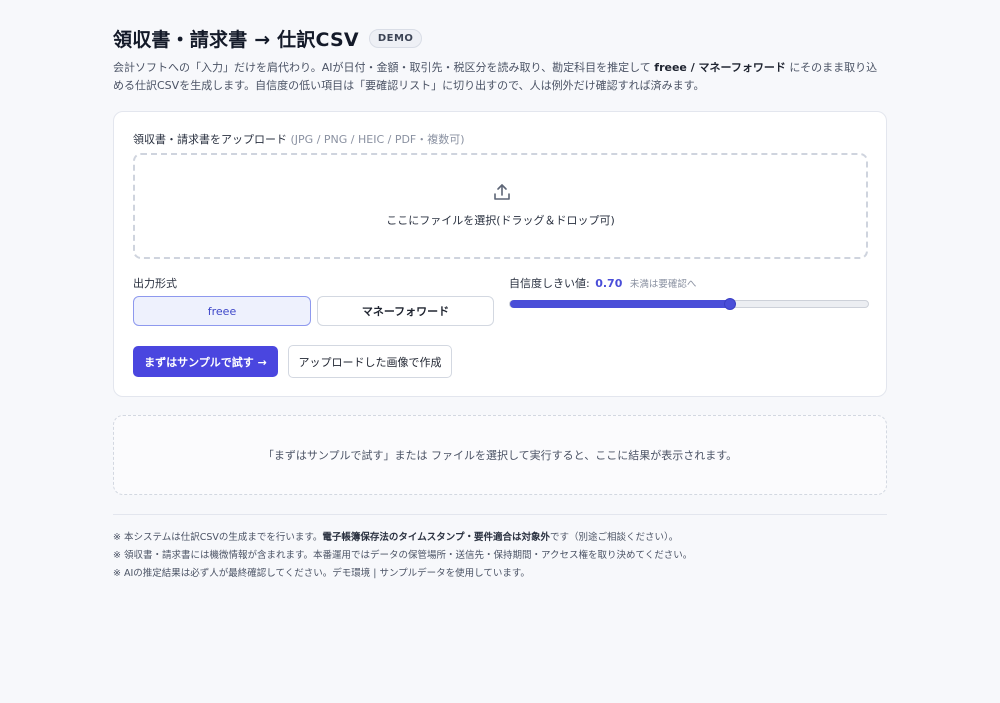 This screenshot has height=703, width=1000. Describe the element at coordinates (205, 361) in the screenshot. I see `try-sample-button: まずはサンプルで試す →` at that location.